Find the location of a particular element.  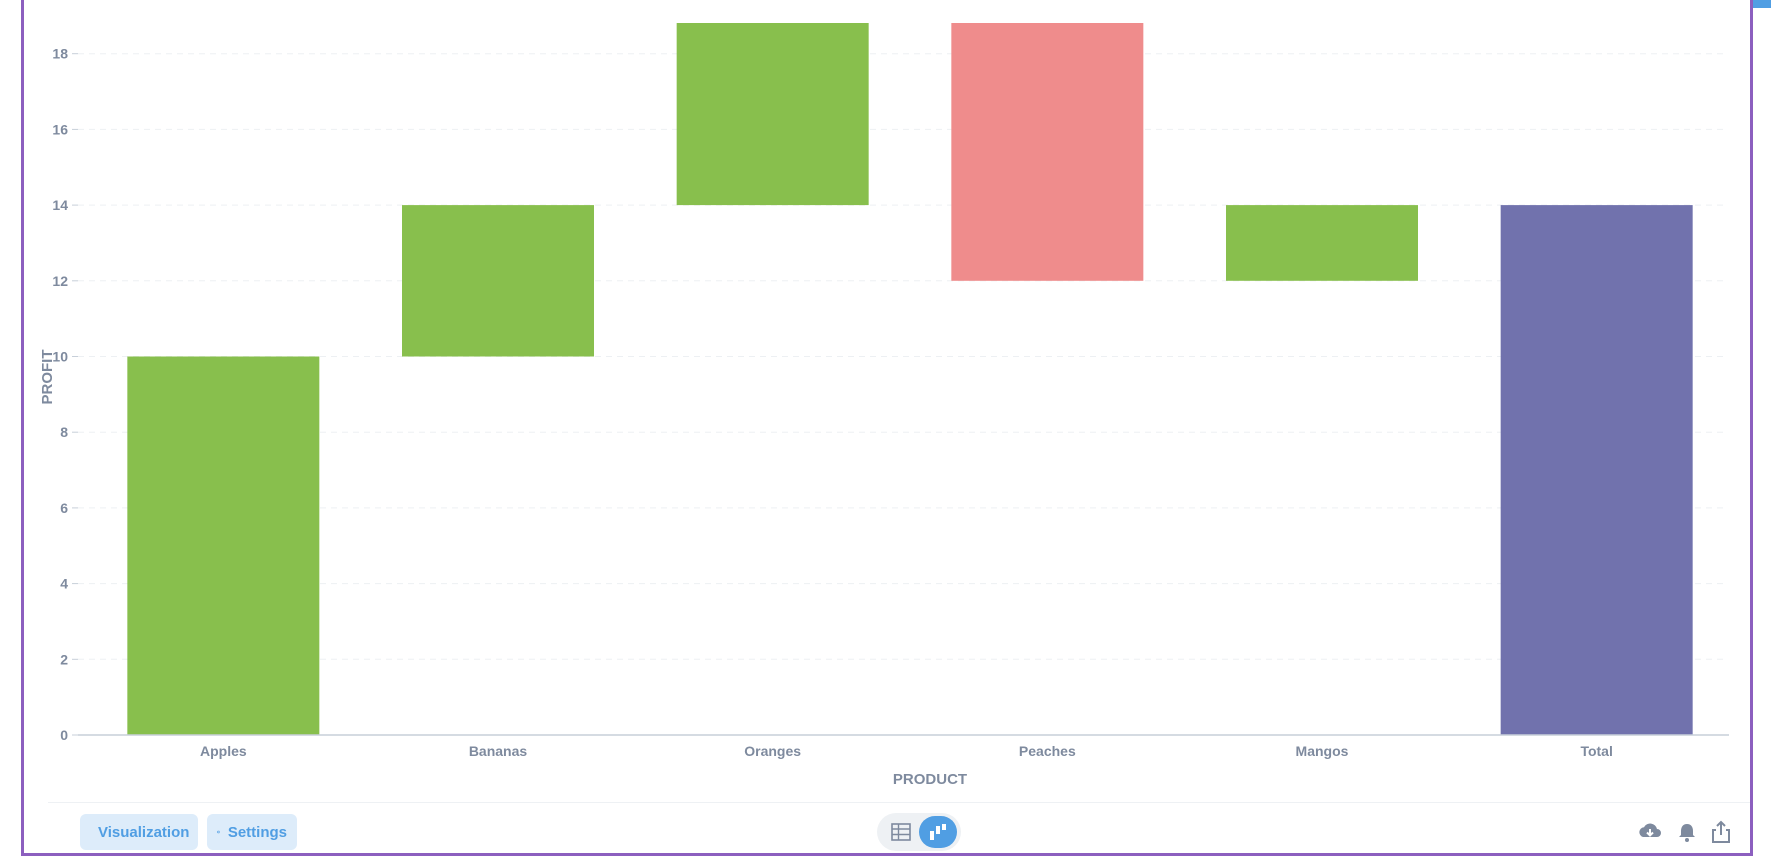

download-icon is located at coordinates (1650, 832).